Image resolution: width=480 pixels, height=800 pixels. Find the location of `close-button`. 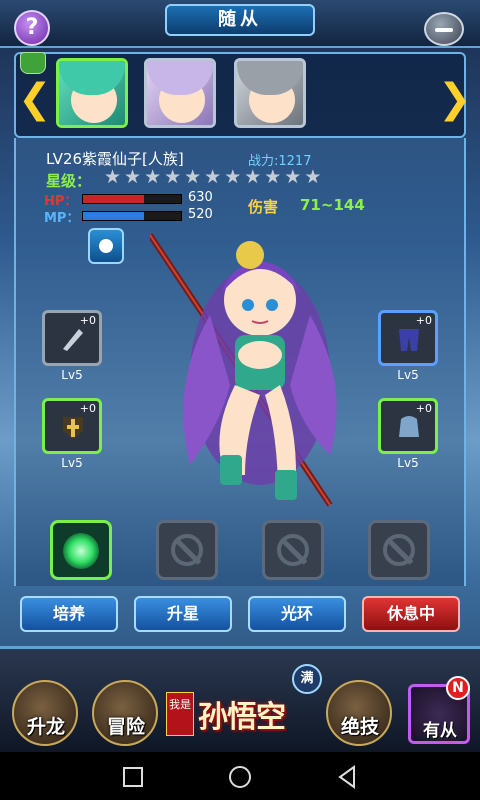

close-button is located at coordinates (444, 29).